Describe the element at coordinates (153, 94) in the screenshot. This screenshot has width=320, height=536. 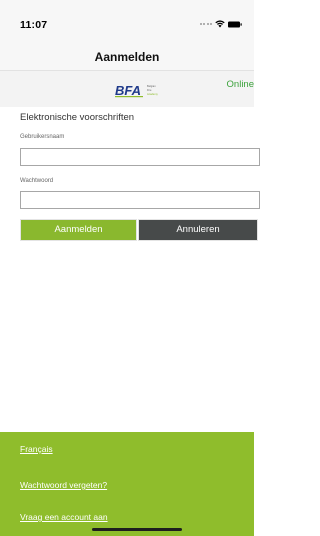
I see `logo-subtitle-3: Academy` at that location.